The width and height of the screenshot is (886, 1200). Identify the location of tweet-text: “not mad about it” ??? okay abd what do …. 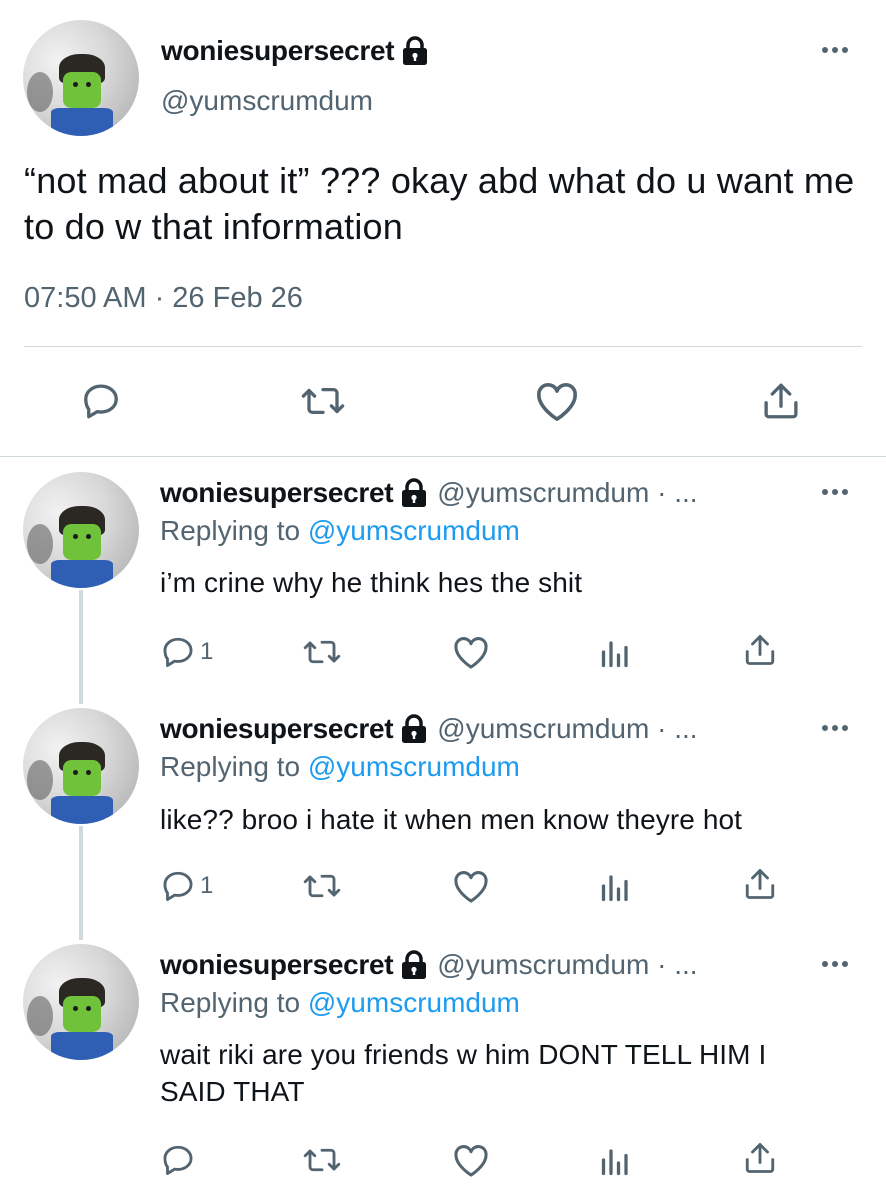
(439, 203).